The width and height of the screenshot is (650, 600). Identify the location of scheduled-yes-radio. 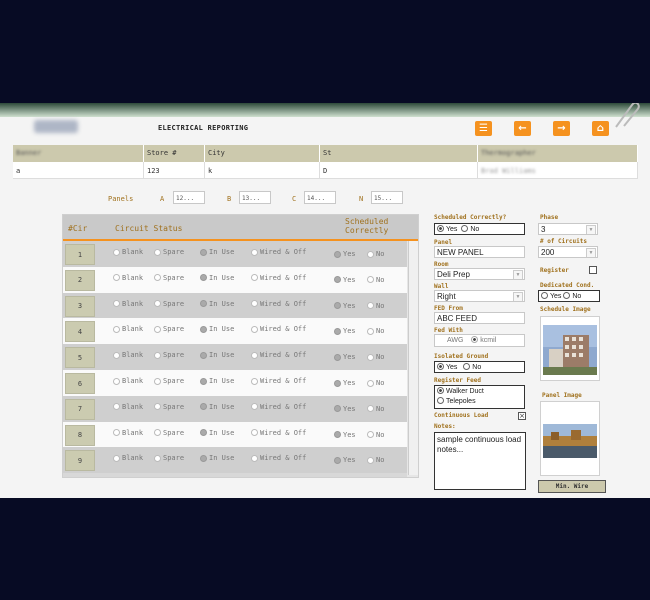
(440, 228).